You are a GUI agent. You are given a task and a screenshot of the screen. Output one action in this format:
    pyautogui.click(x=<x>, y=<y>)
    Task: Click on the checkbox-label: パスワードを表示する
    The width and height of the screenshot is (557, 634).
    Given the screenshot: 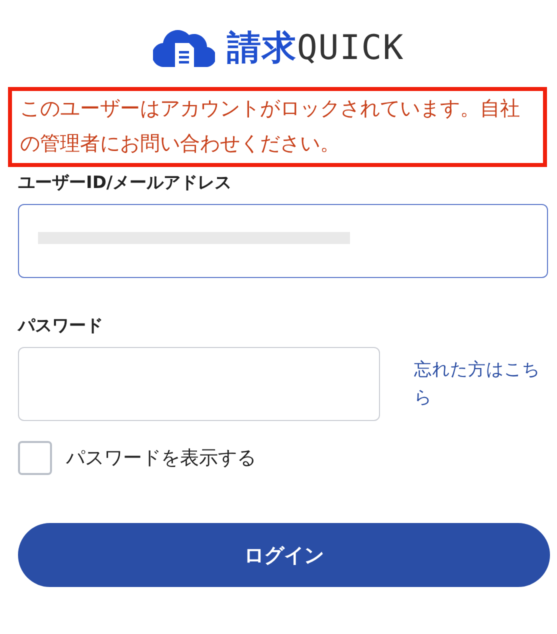 What is the action you would take?
    pyautogui.click(x=161, y=458)
    